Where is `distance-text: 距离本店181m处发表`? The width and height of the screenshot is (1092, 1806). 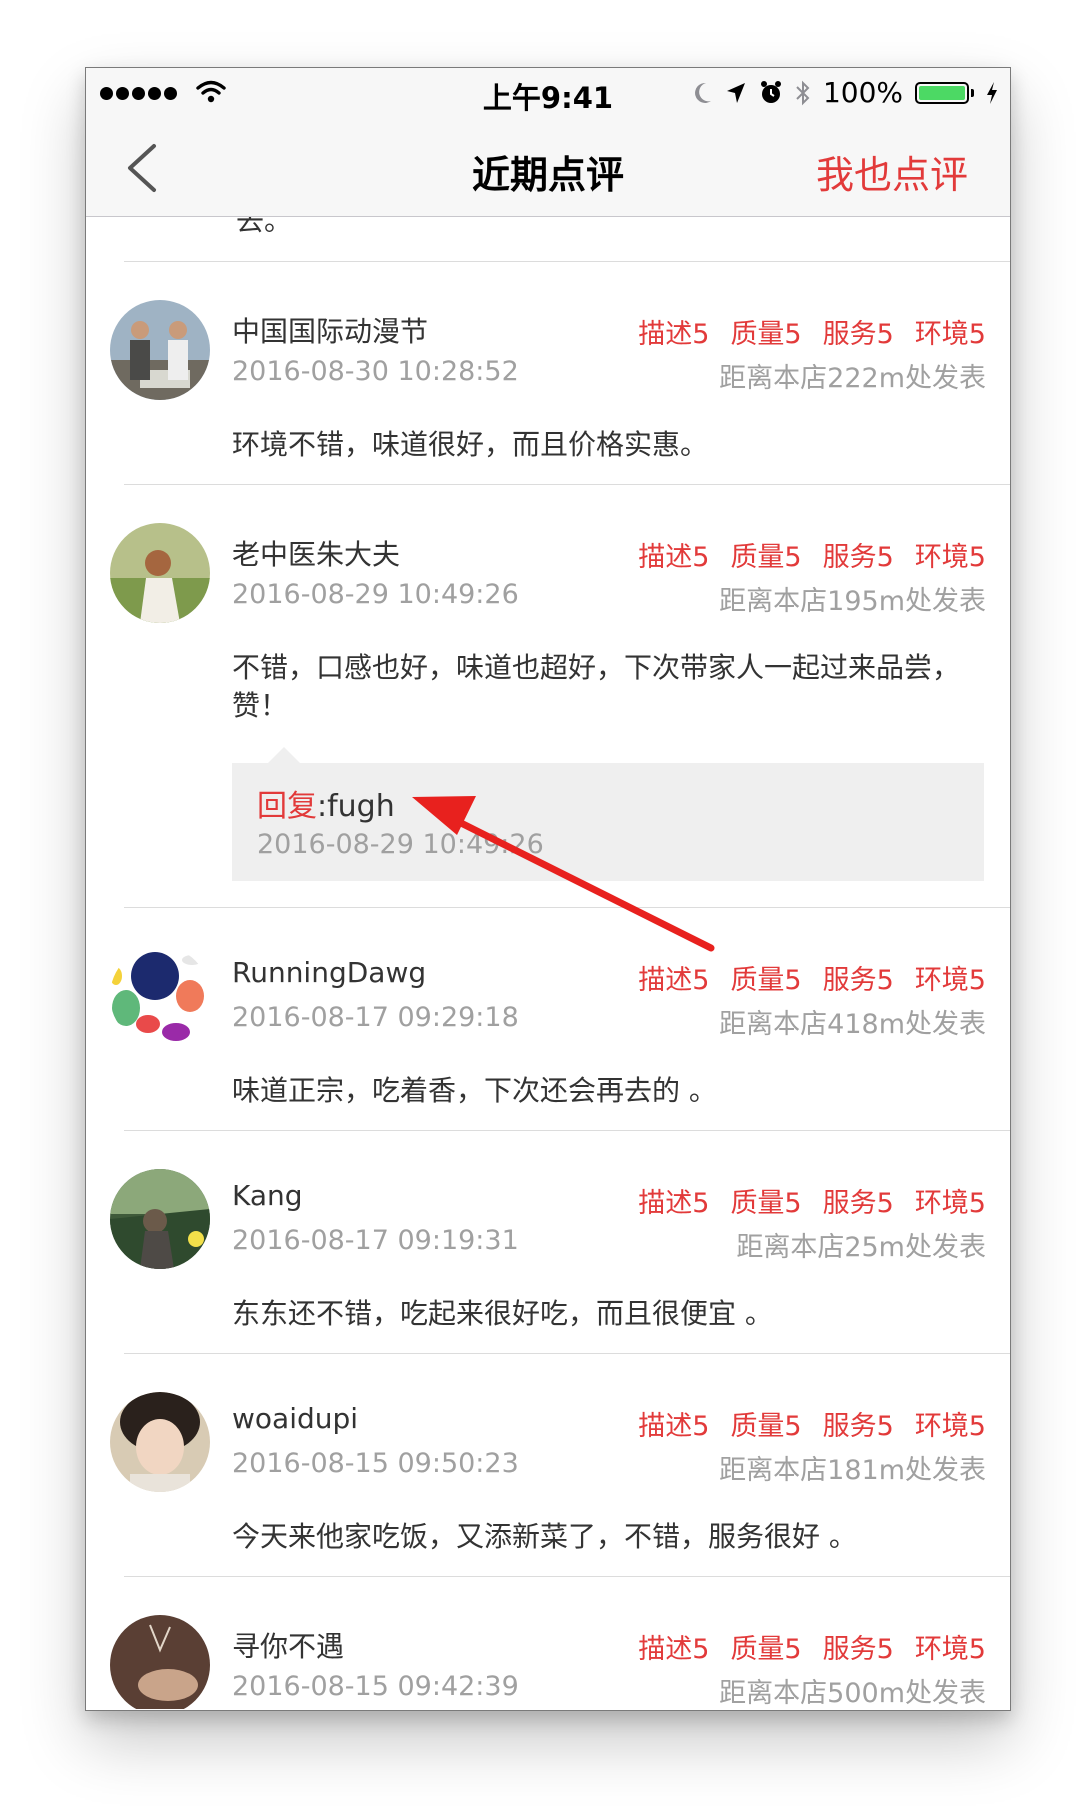 distance-text: 距离本店181m处发表 is located at coordinates (852, 1470).